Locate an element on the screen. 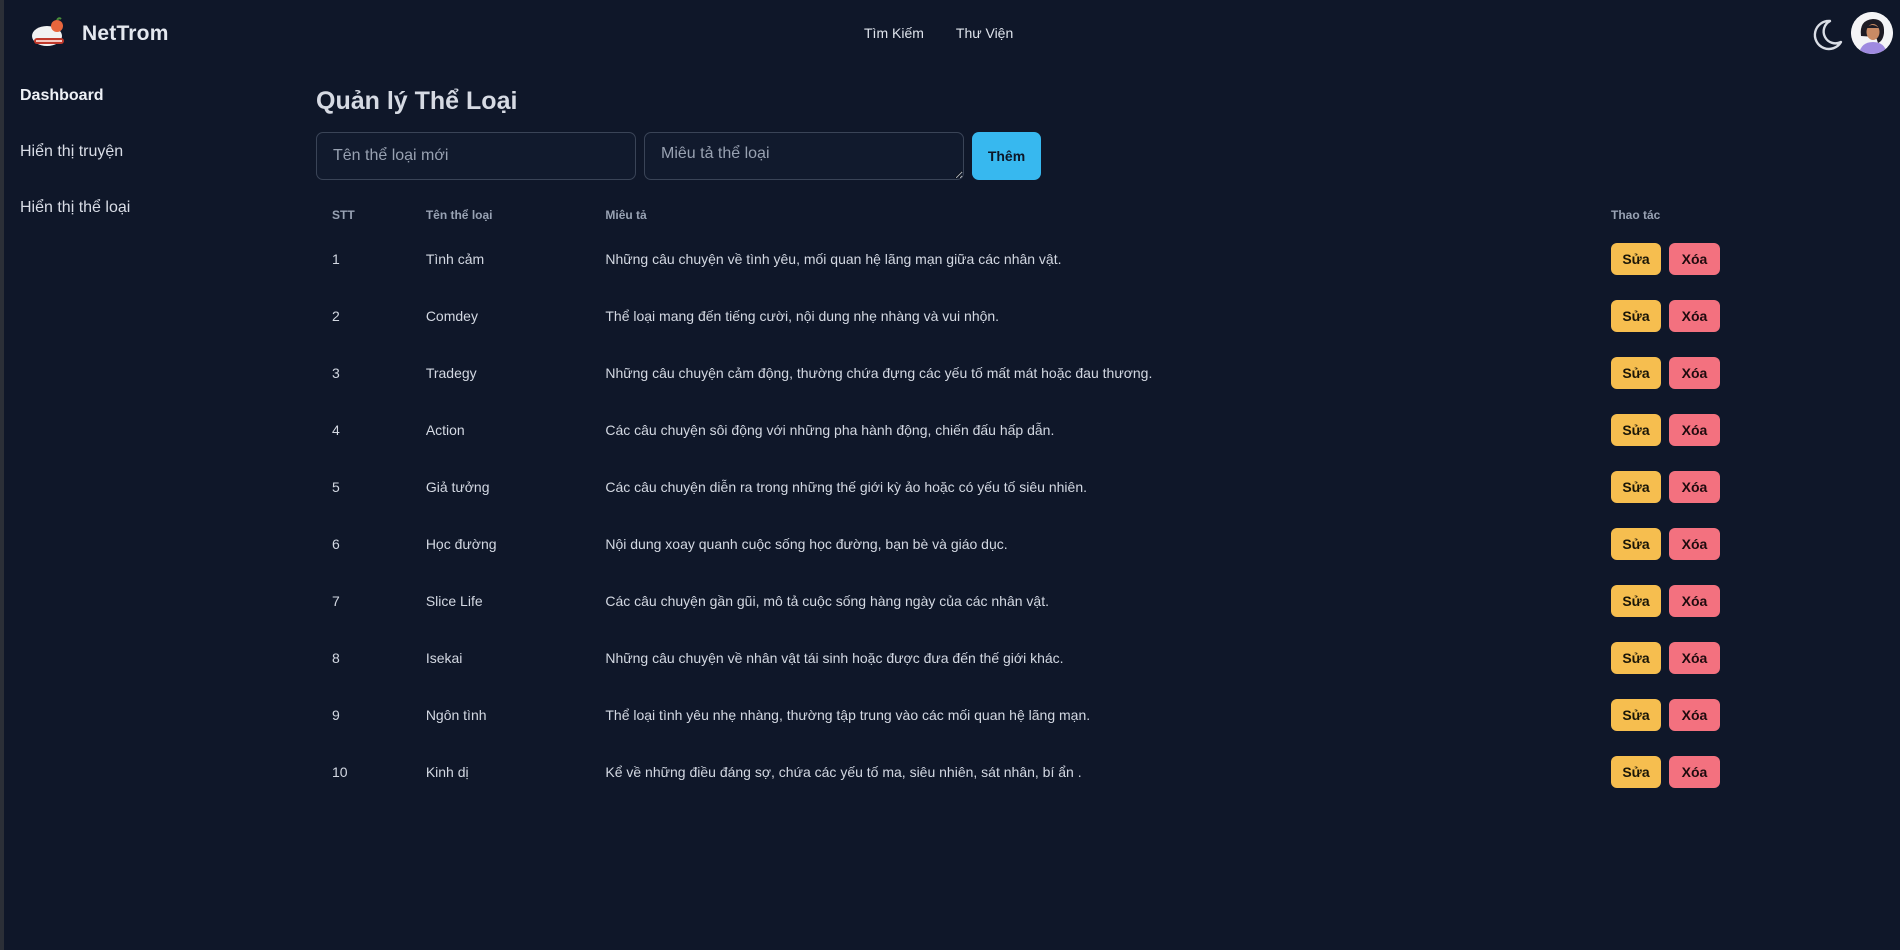 The width and height of the screenshot is (1900, 950). cell-stt: 1 is located at coordinates (336, 258).